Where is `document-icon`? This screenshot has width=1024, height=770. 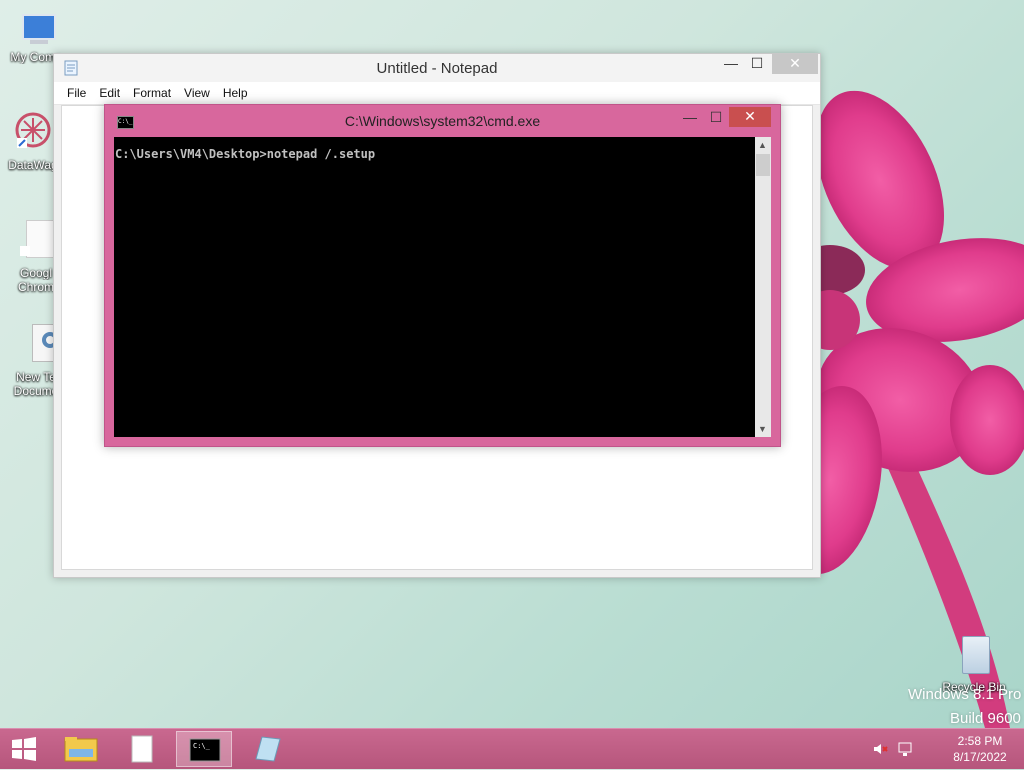 document-icon is located at coordinates (142, 749).